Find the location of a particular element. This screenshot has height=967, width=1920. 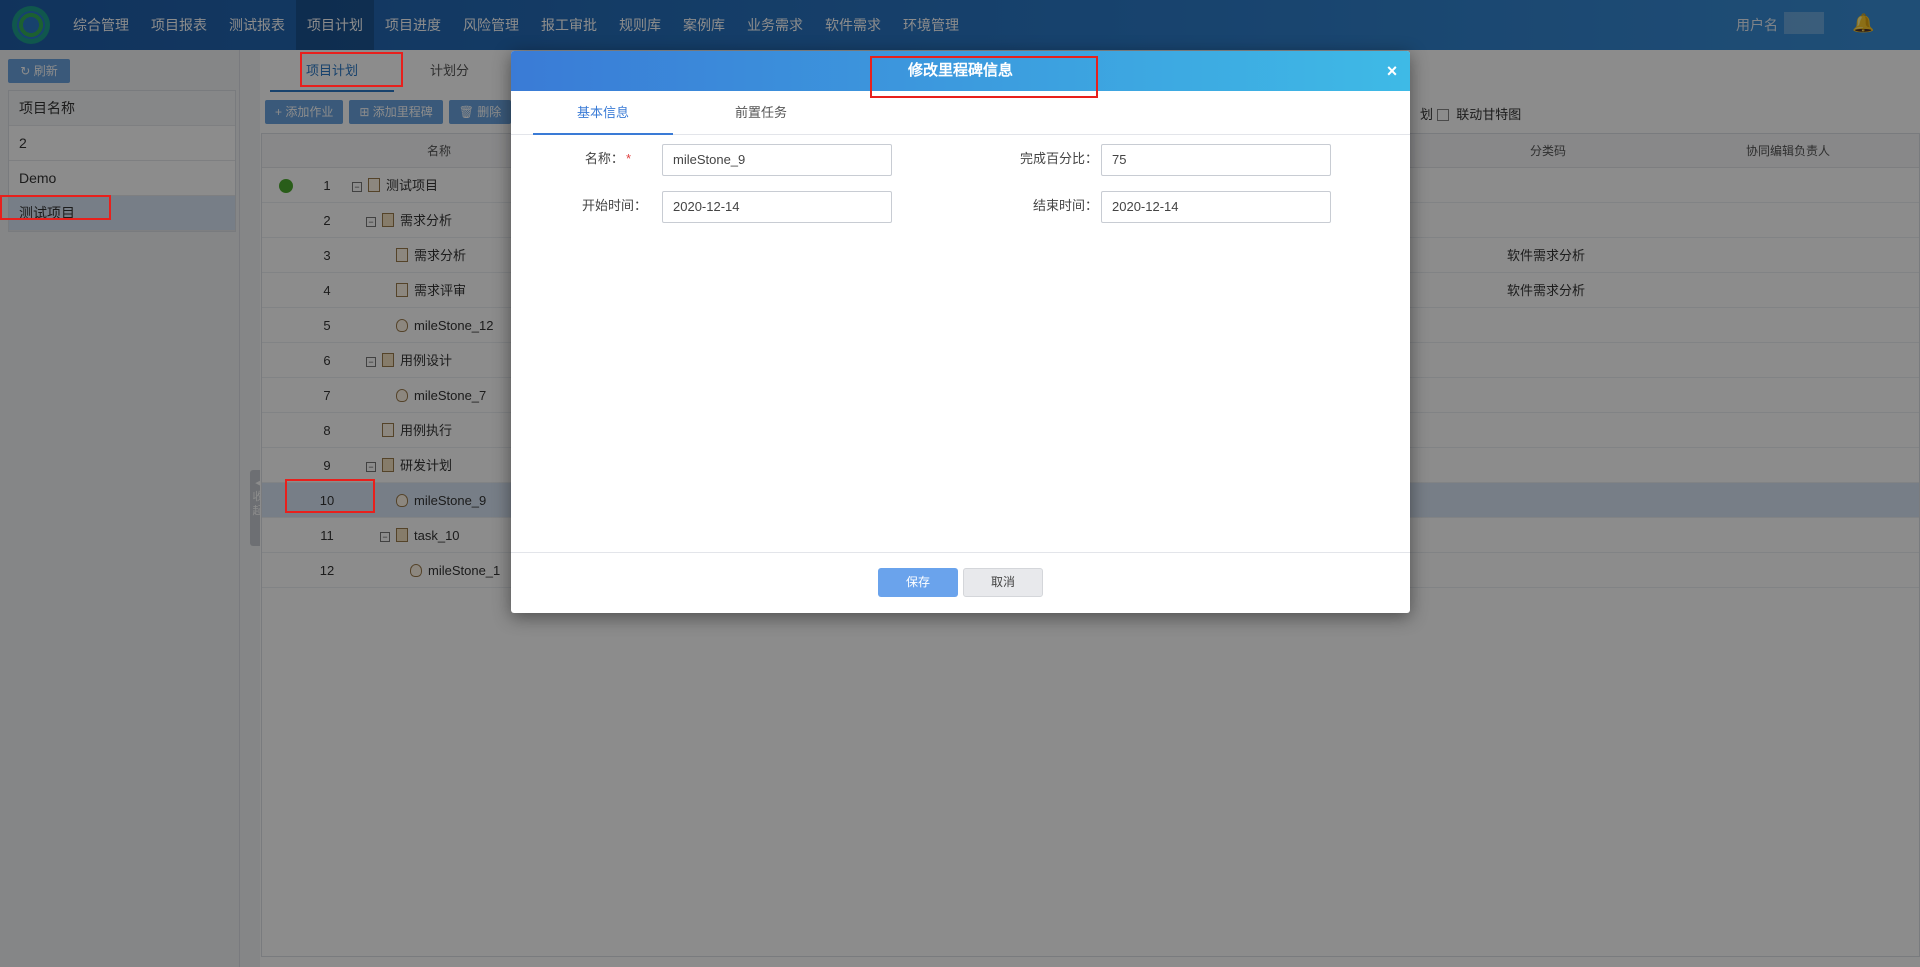

required-marker: * is located at coordinates (628, 158).